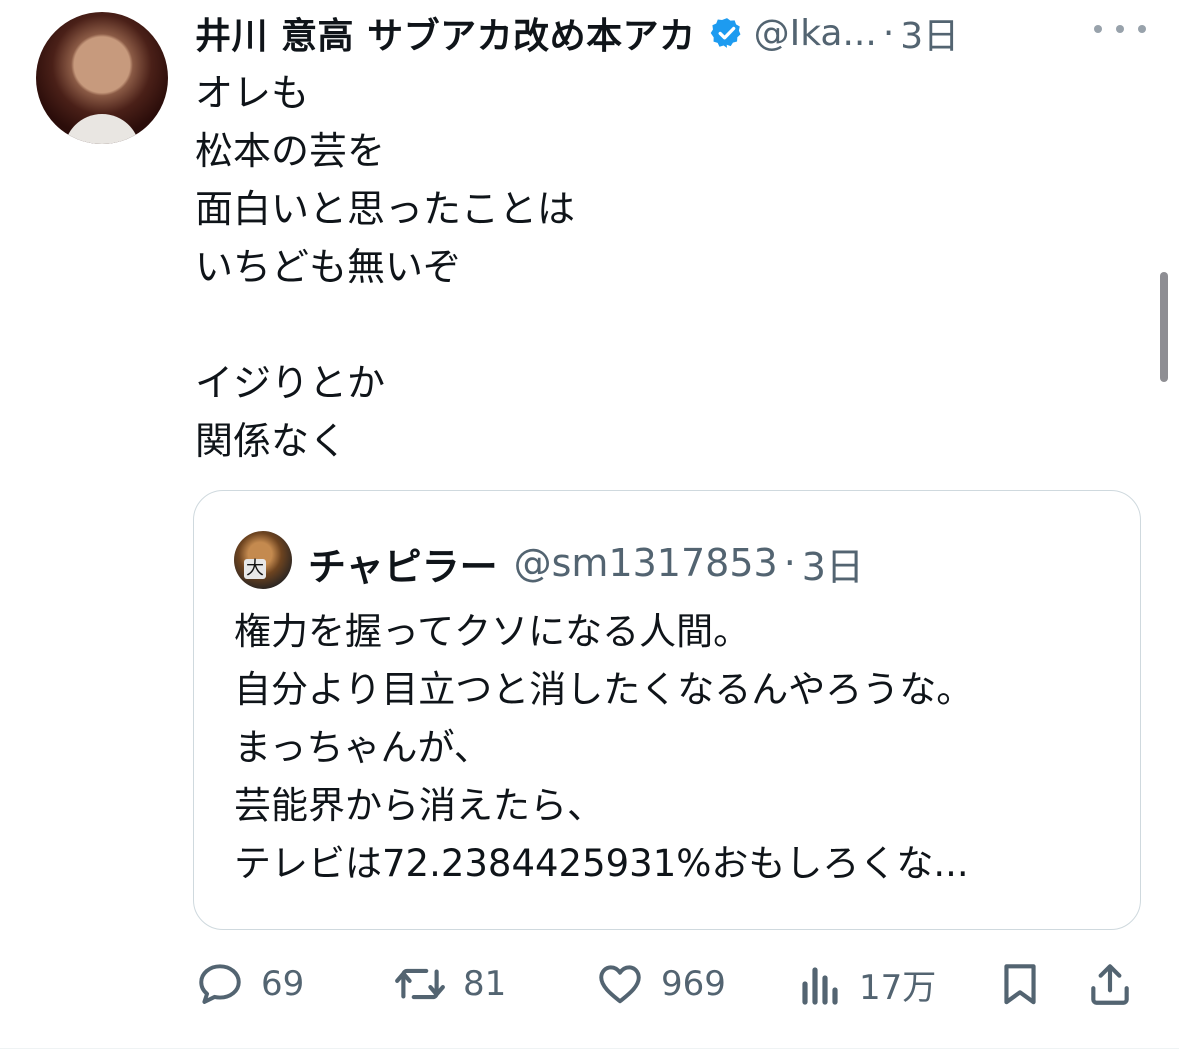  What do you see at coordinates (252, 93) in the screenshot?
I see `tweet-line: オレも` at bounding box center [252, 93].